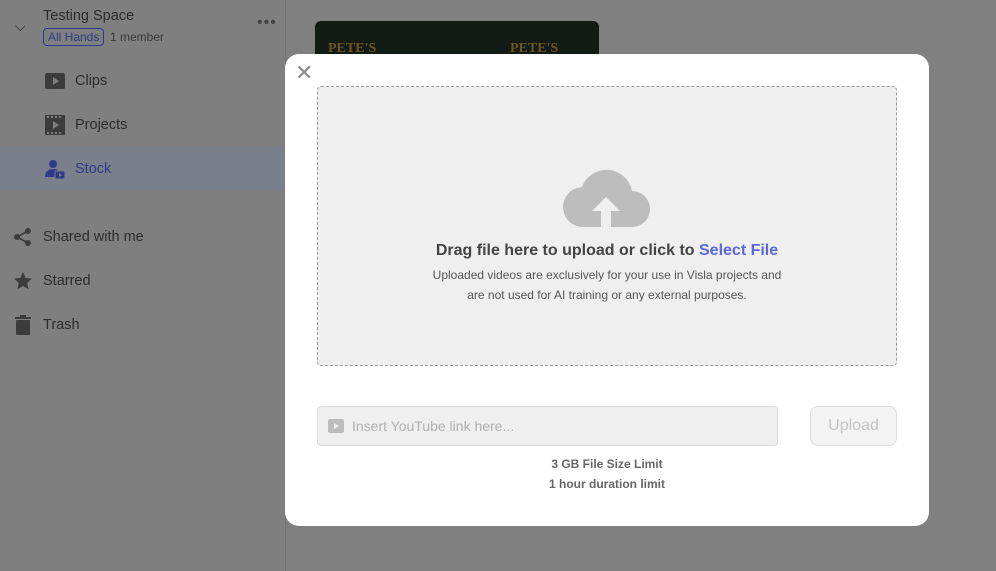  What do you see at coordinates (67, 281) in the screenshot?
I see `sidebar-item-label: Starred` at bounding box center [67, 281].